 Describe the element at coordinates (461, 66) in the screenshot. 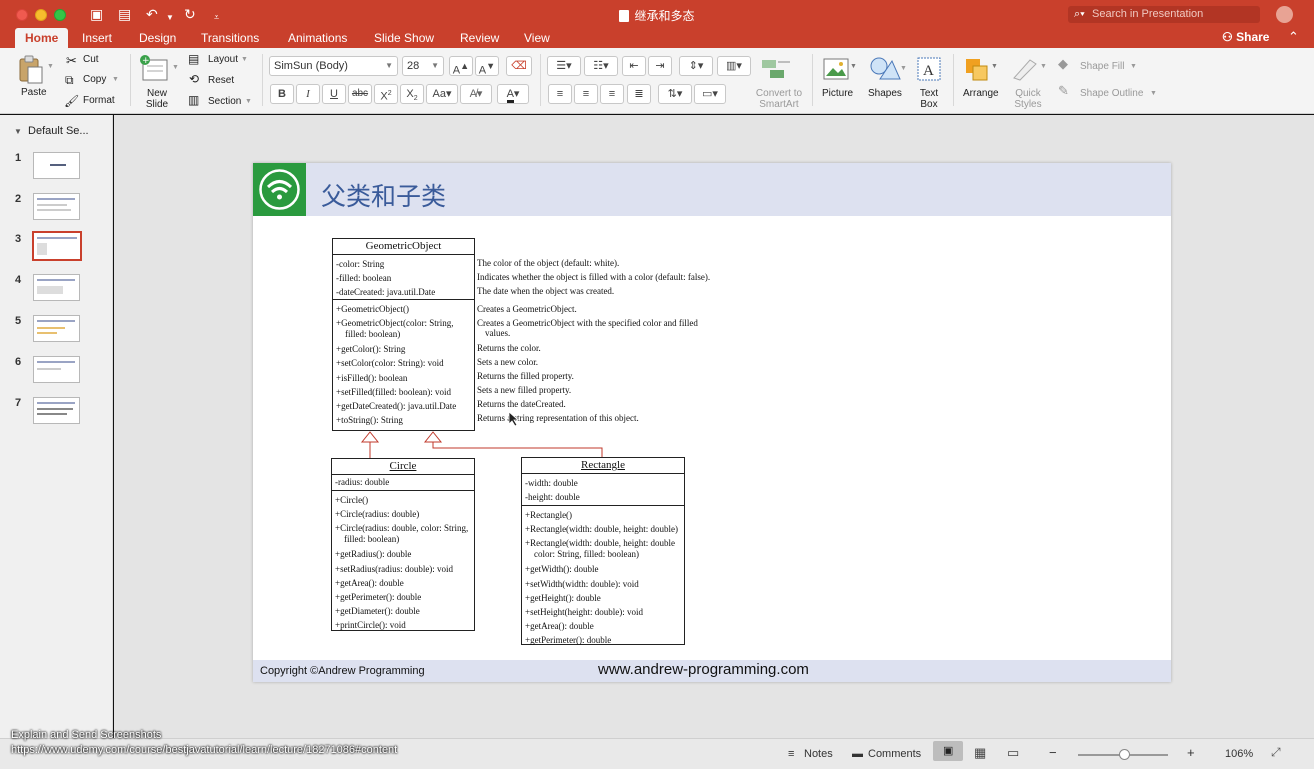

I see `increase-font-size-button: A▲` at that location.